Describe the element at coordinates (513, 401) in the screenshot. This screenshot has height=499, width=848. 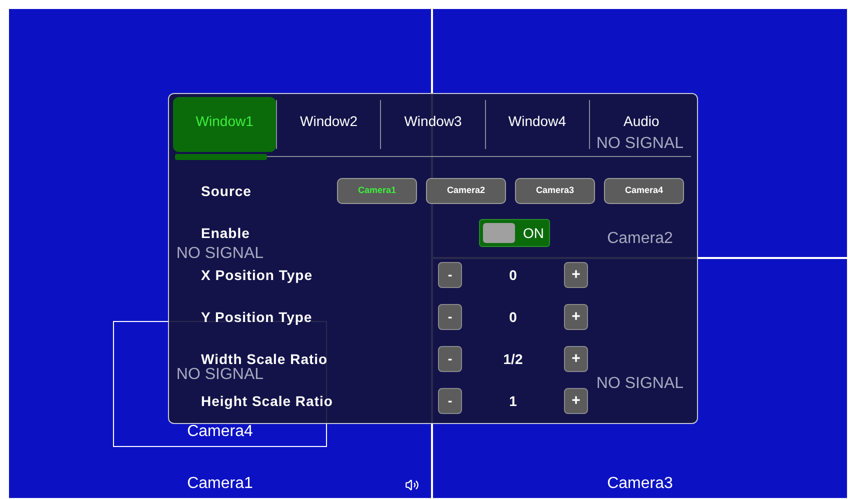
I see `stepper-value: 1` at that location.